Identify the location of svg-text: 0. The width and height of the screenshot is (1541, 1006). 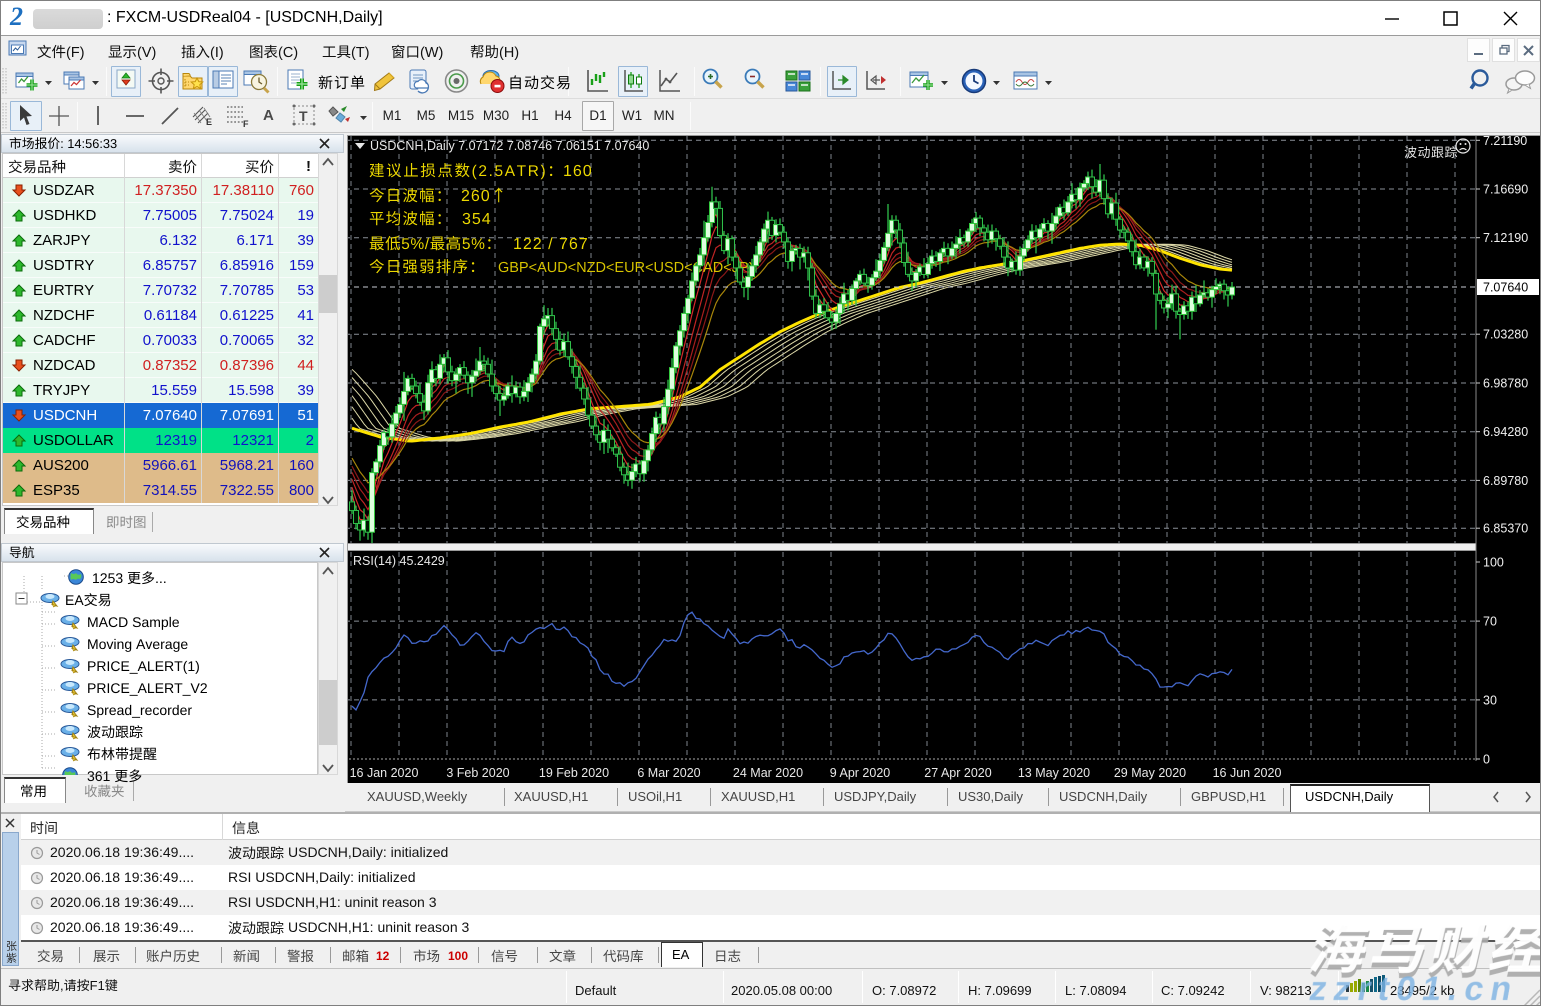
(1486, 760).